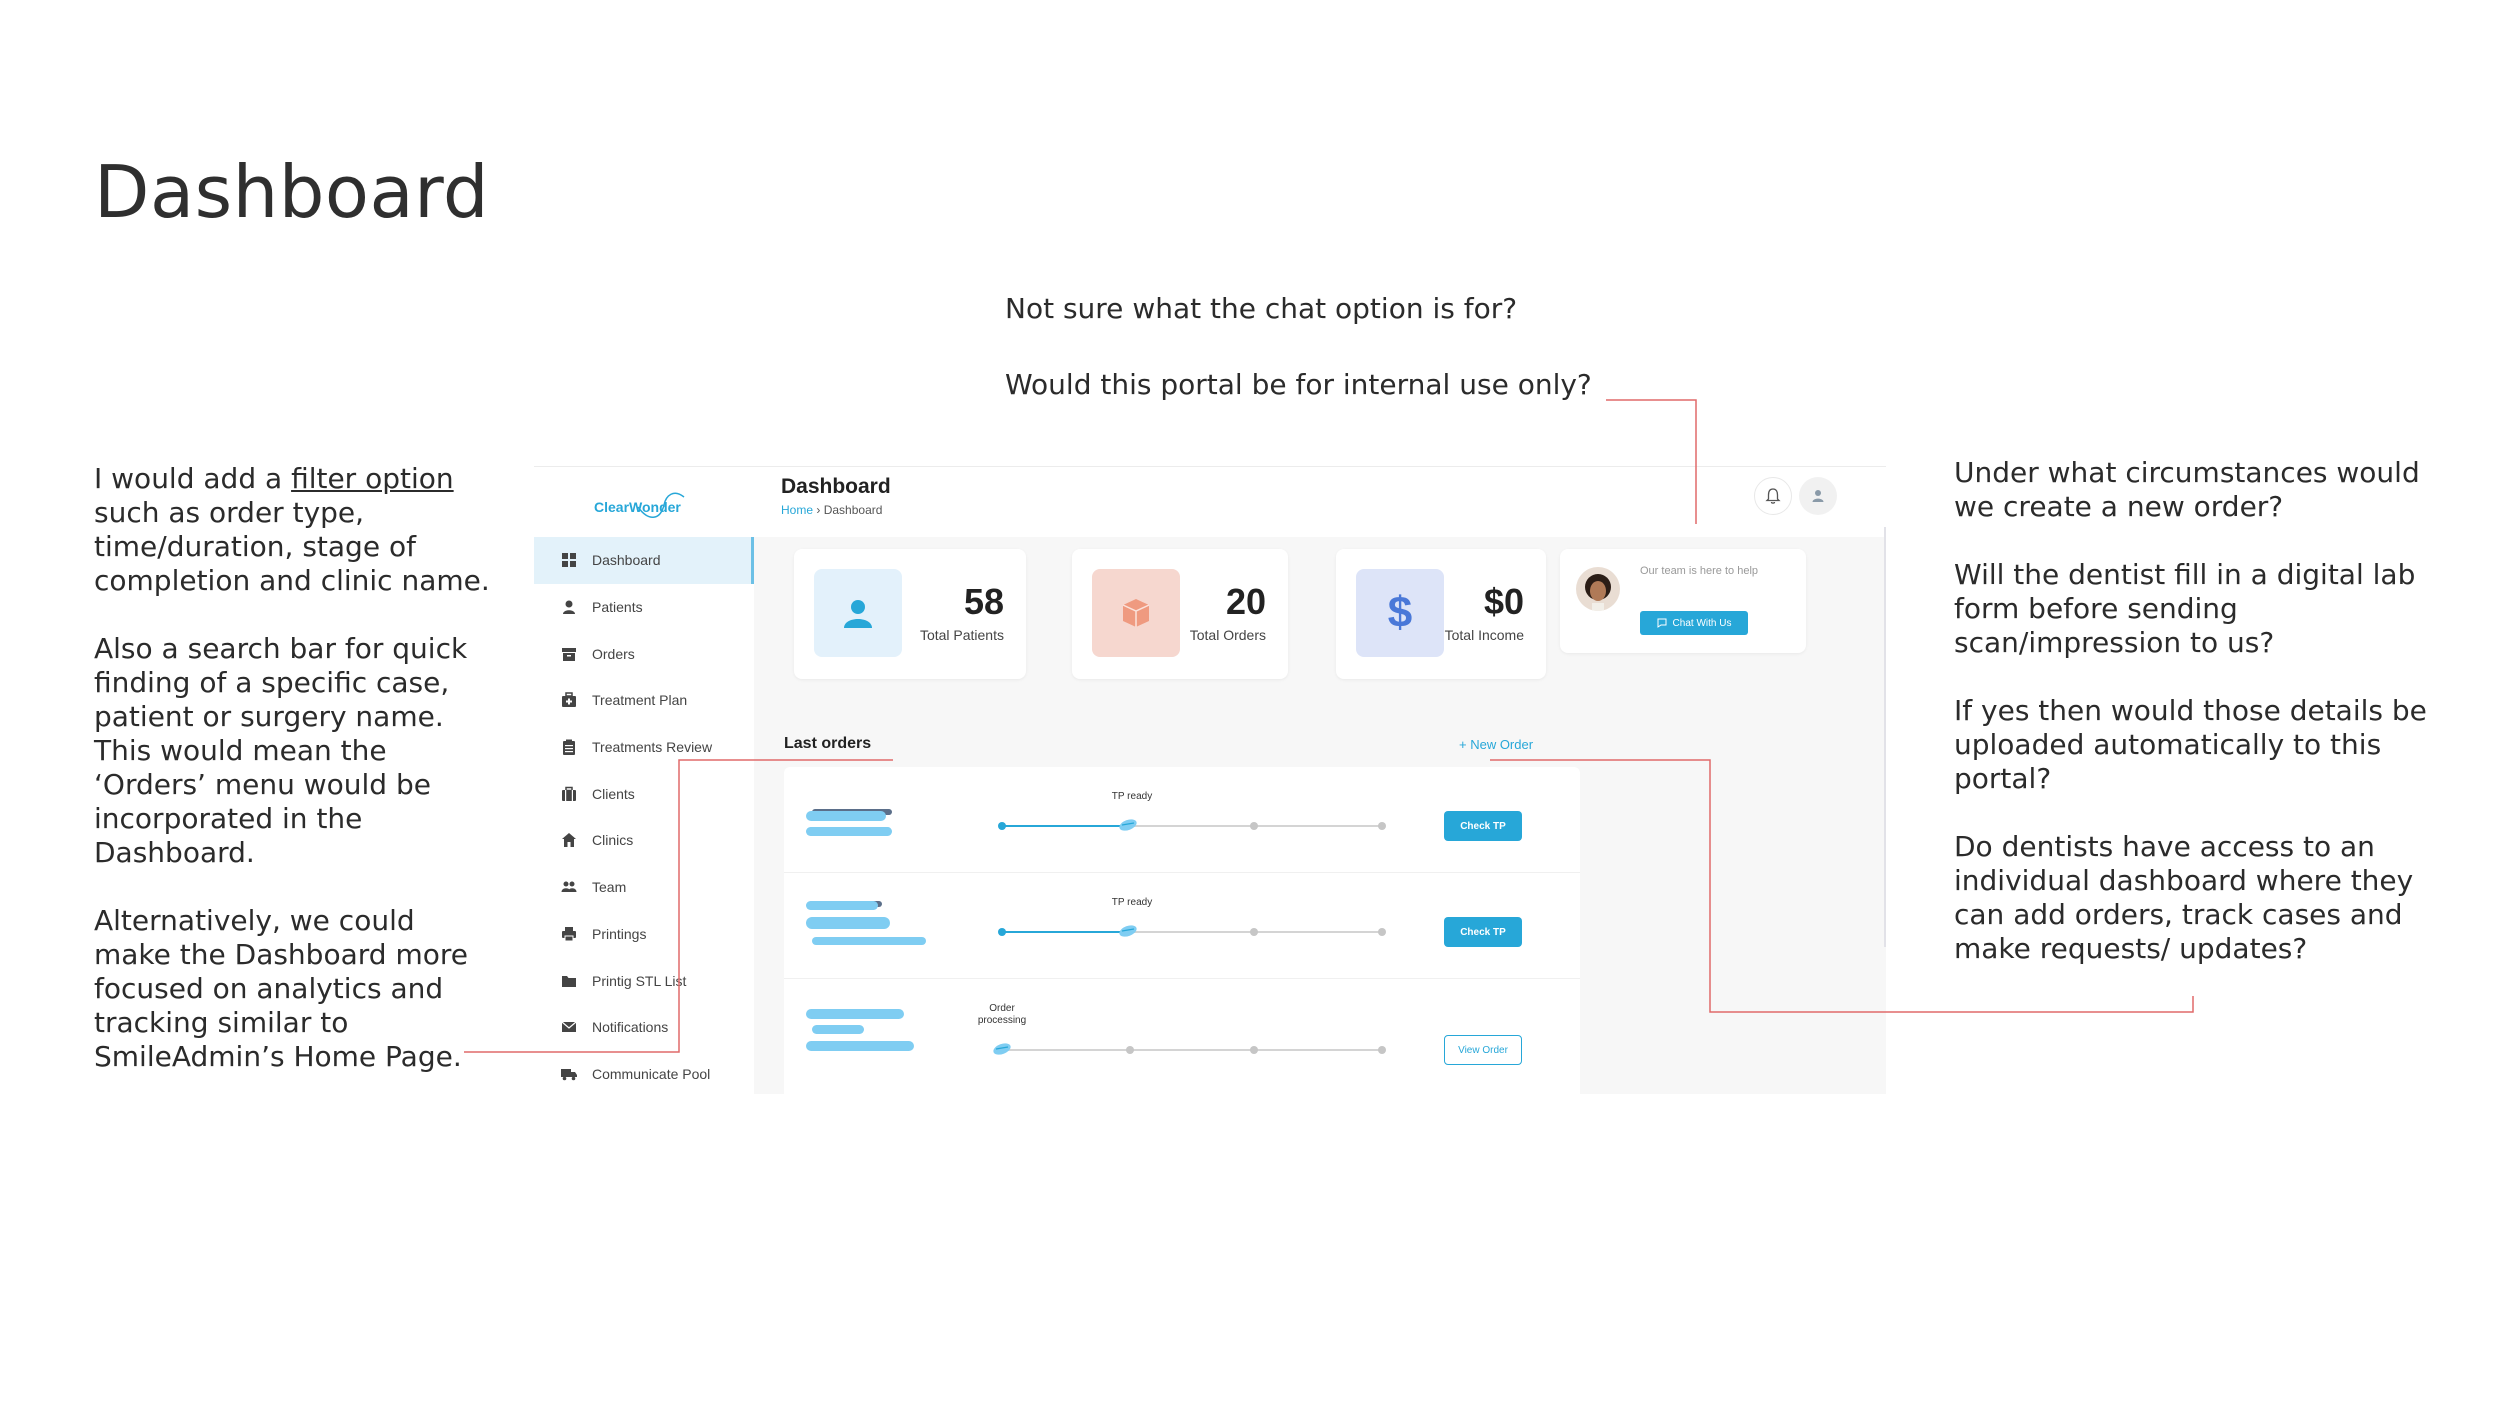 This screenshot has width=2500, height=1406. Describe the element at coordinates (613, 793) in the screenshot. I see `sidebar-item-label: Clients` at that location.